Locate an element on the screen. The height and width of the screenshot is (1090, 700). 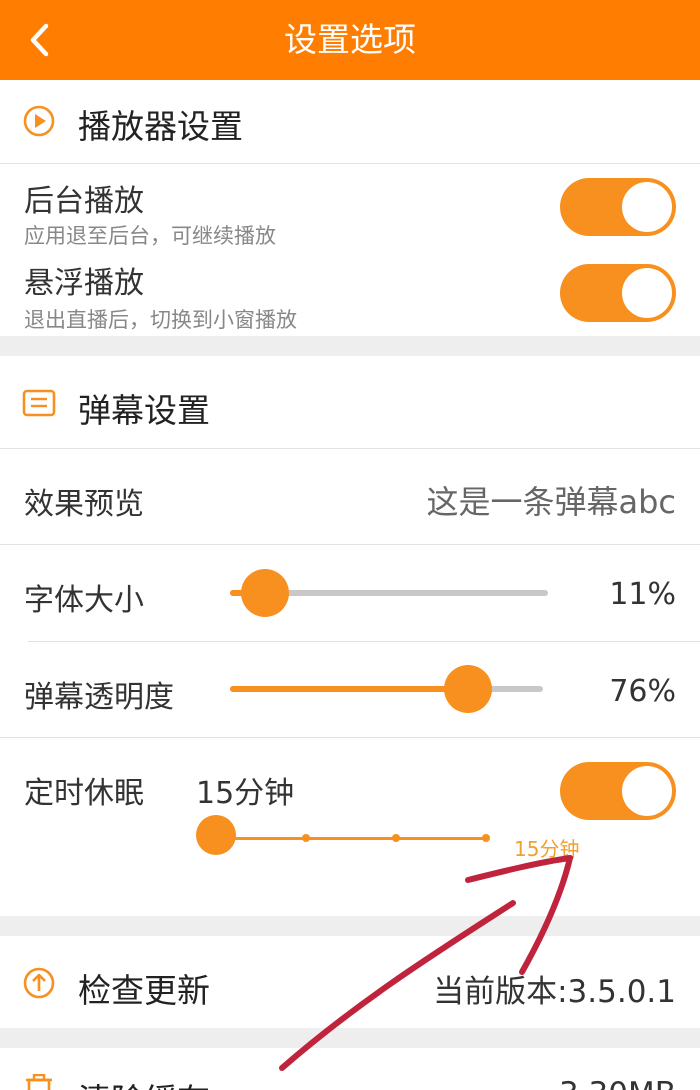
opacity-label: 弹幕透明度 is located at coordinates (99, 697).